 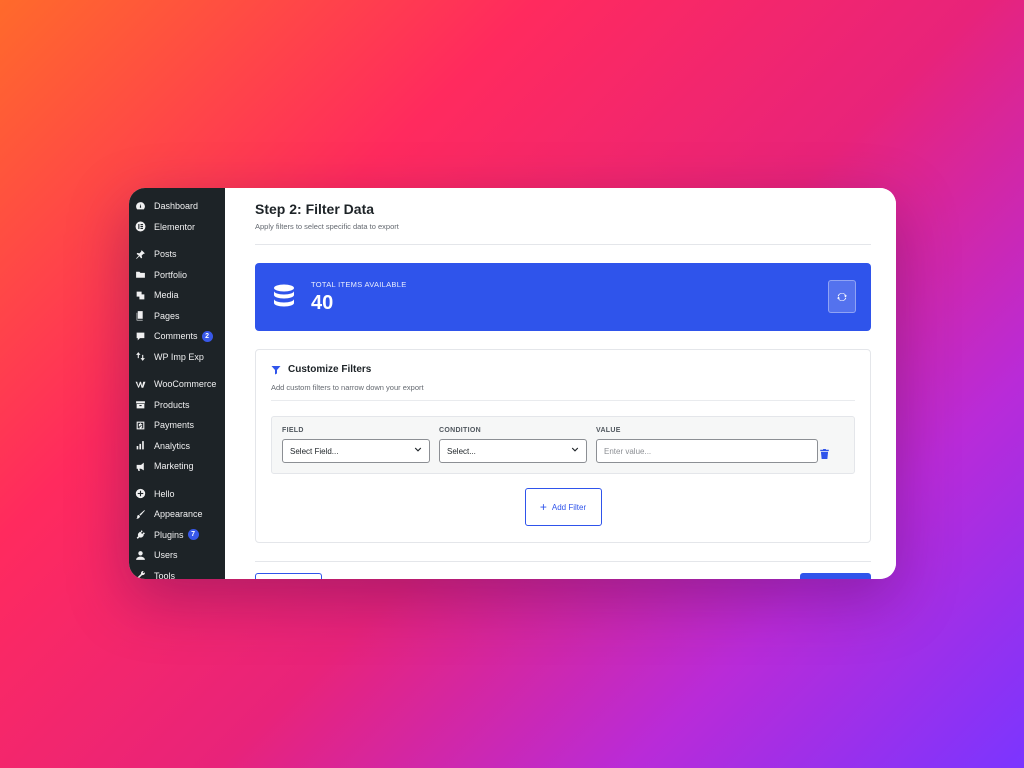 I want to click on sidebar-item-users: Users, so click(x=177, y=555).